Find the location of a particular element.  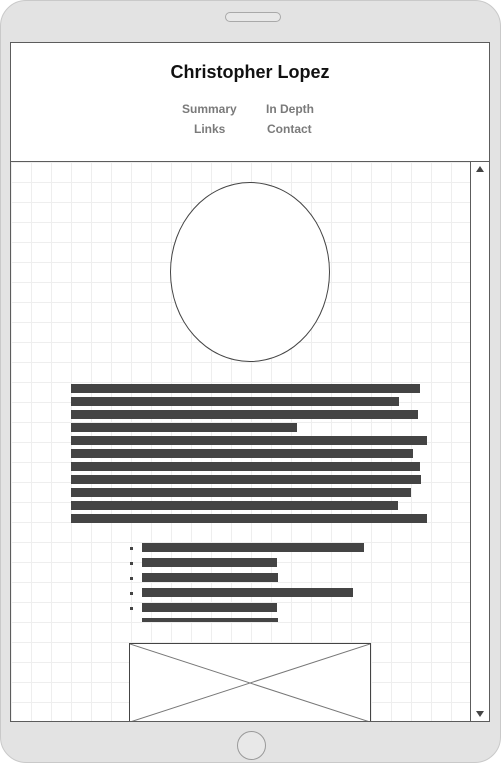

page-title: Christopher Lopez is located at coordinates (250, 72).